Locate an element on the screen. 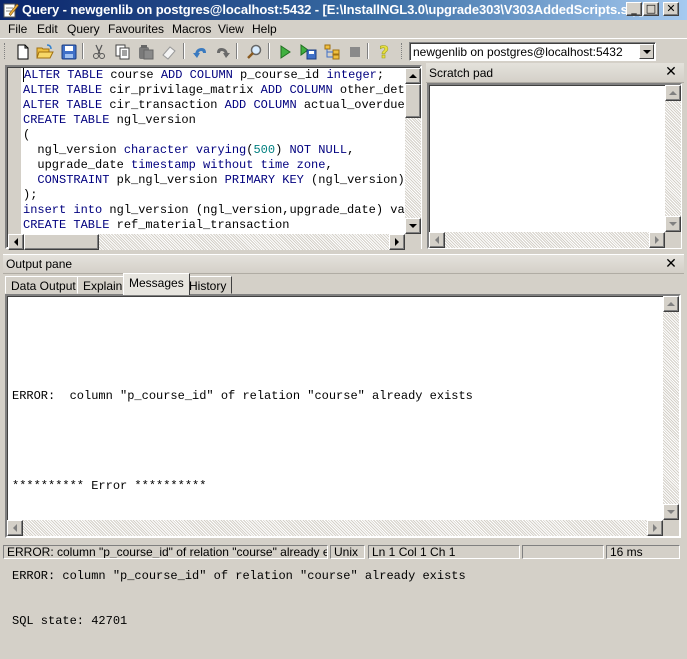 Image resolution: width=687 pixels, height=659 pixels. sql-keyword: ALTER TABLE is located at coordinates (63, 75).